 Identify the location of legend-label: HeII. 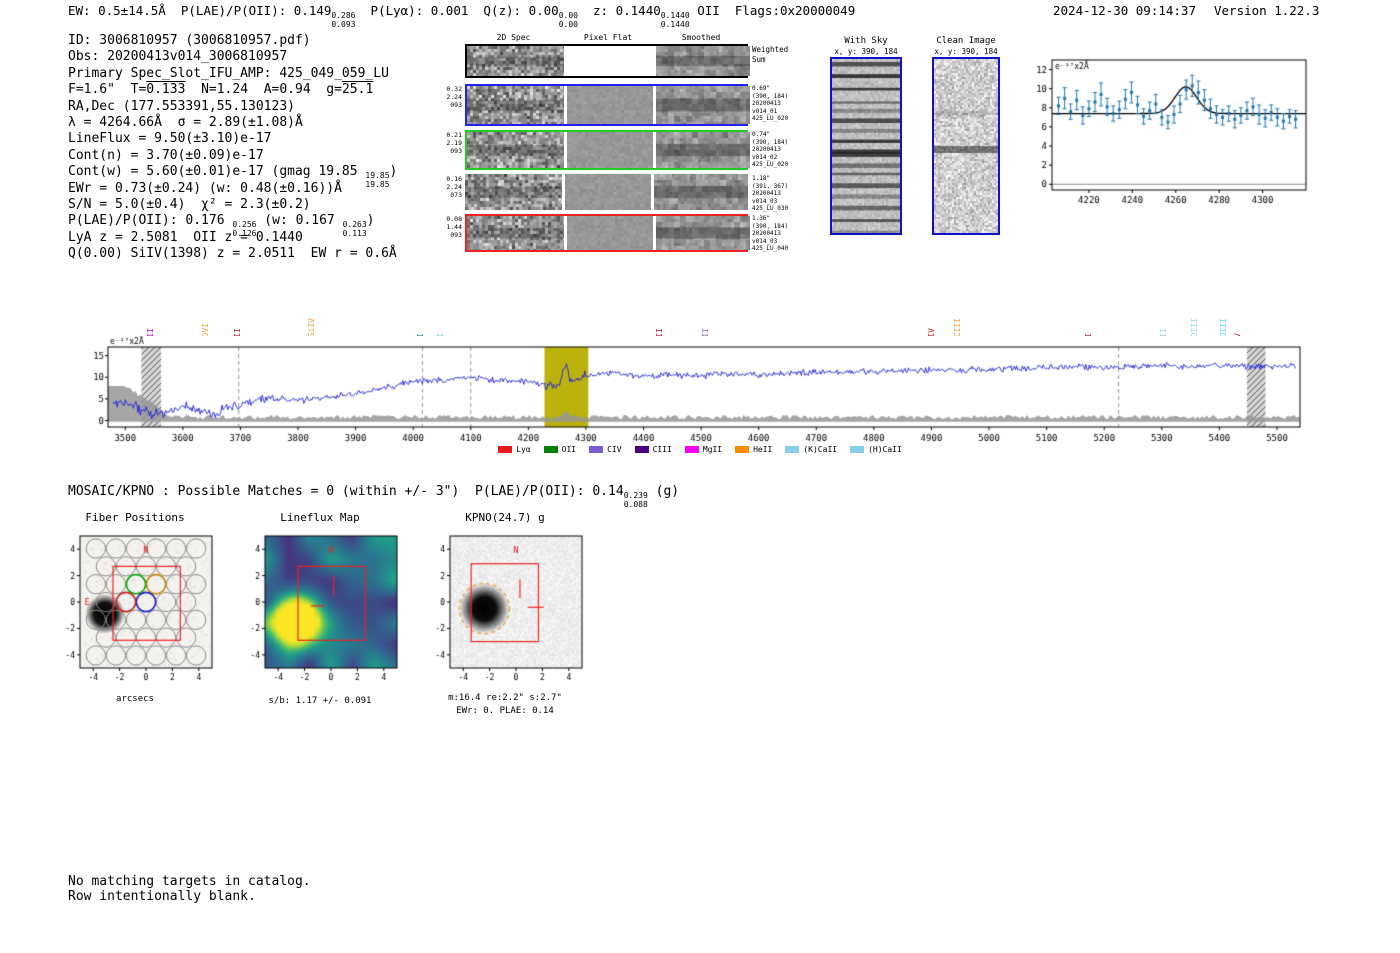
(763, 449).